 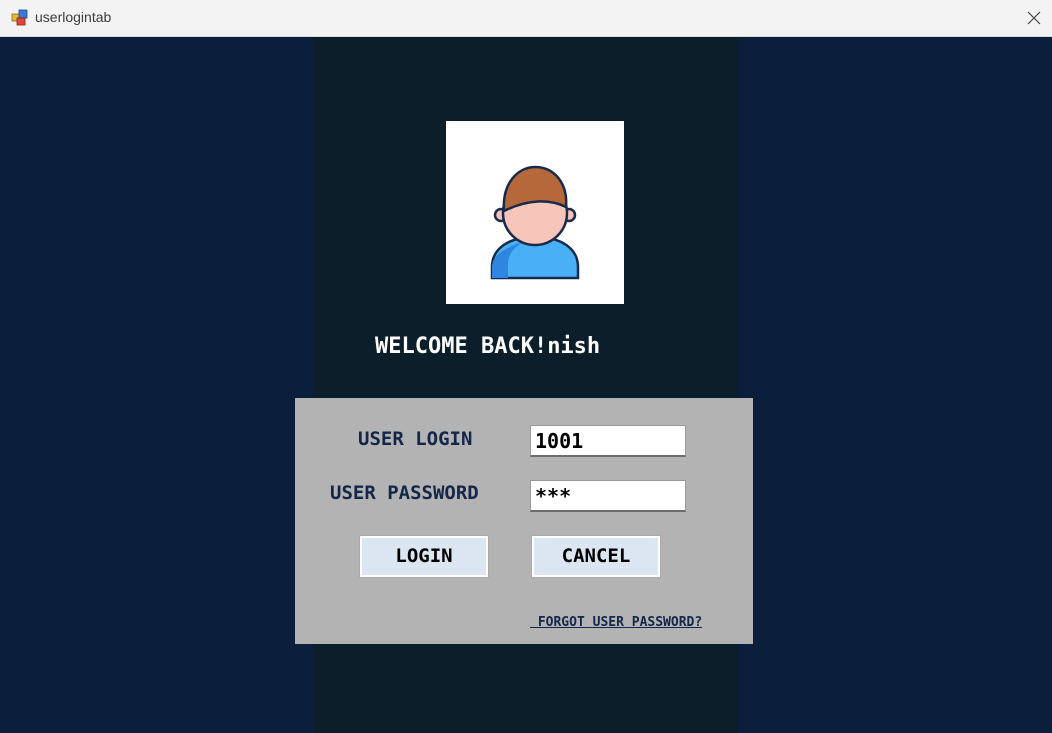 What do you see at coordinates (608, 441) in the screenshot?
I see `user-login-input` at bounding box center [608, 441].